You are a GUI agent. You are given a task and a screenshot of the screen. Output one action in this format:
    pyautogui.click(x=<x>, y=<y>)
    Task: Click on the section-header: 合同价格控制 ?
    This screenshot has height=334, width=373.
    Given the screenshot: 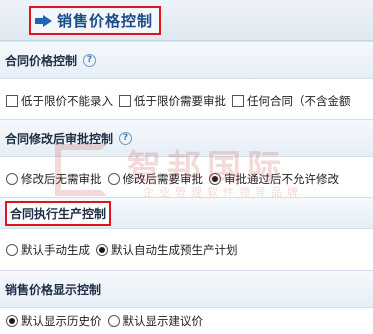 What is the action you would take?
    pyautogui.click(x=186, y=60)
    